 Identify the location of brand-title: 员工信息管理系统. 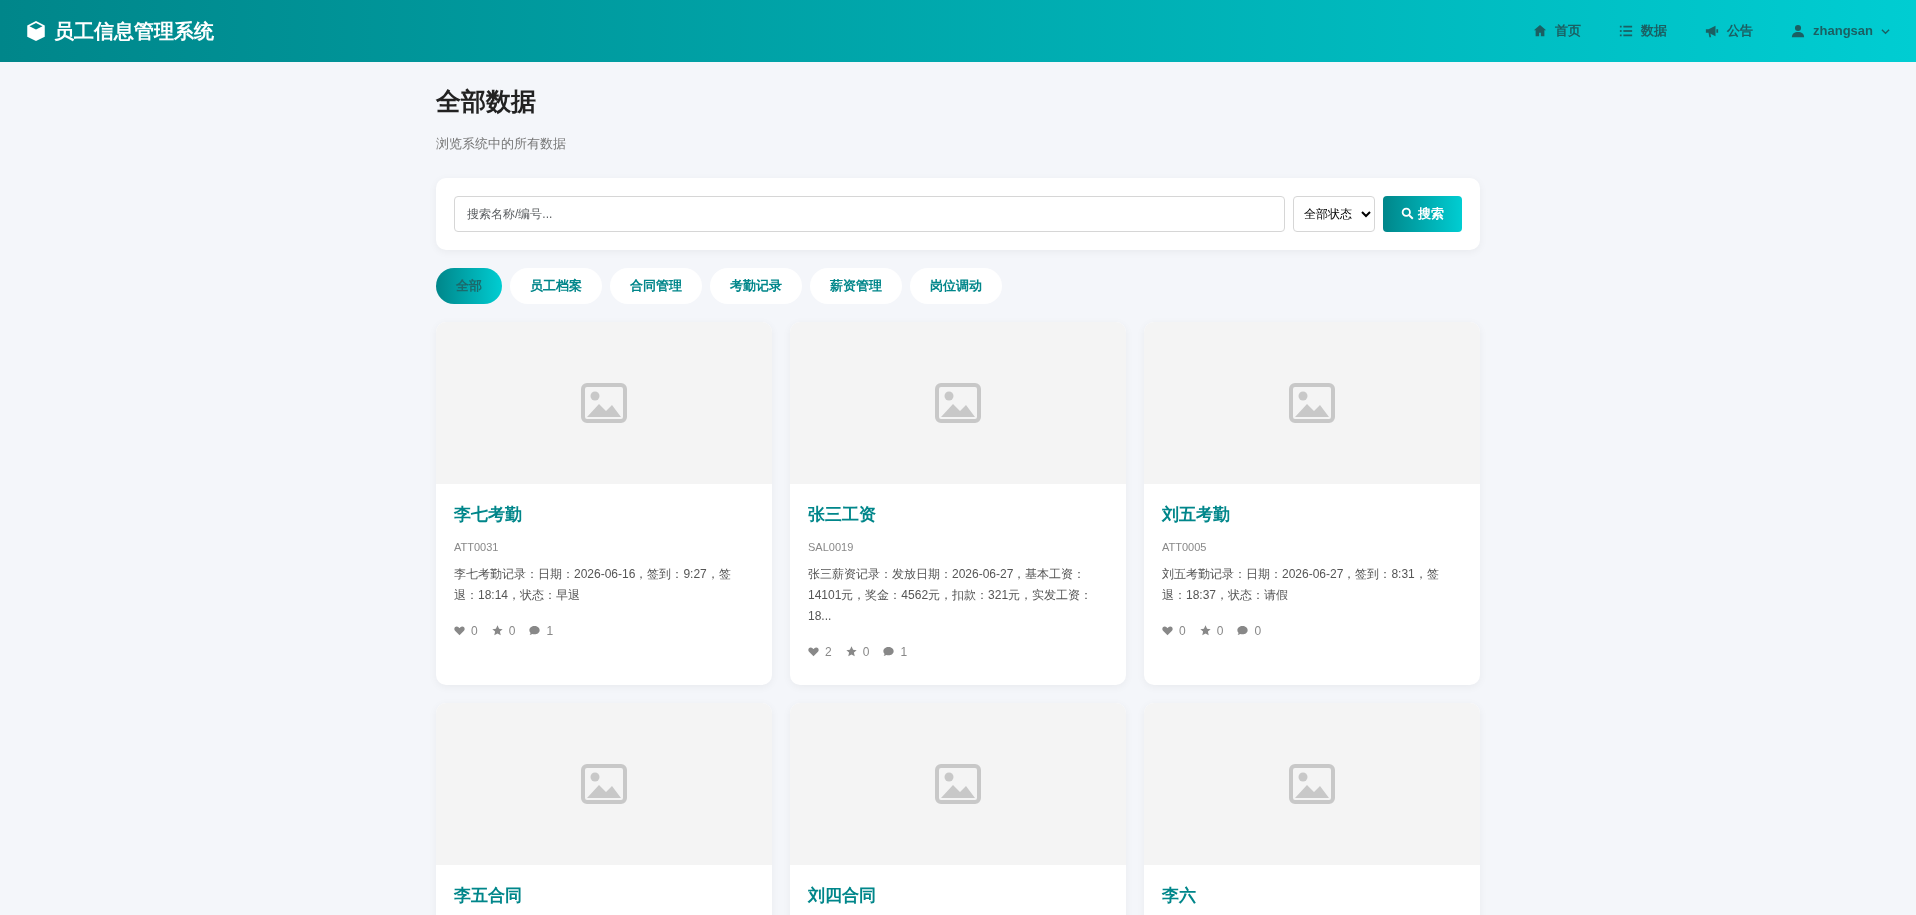
(134, 31).